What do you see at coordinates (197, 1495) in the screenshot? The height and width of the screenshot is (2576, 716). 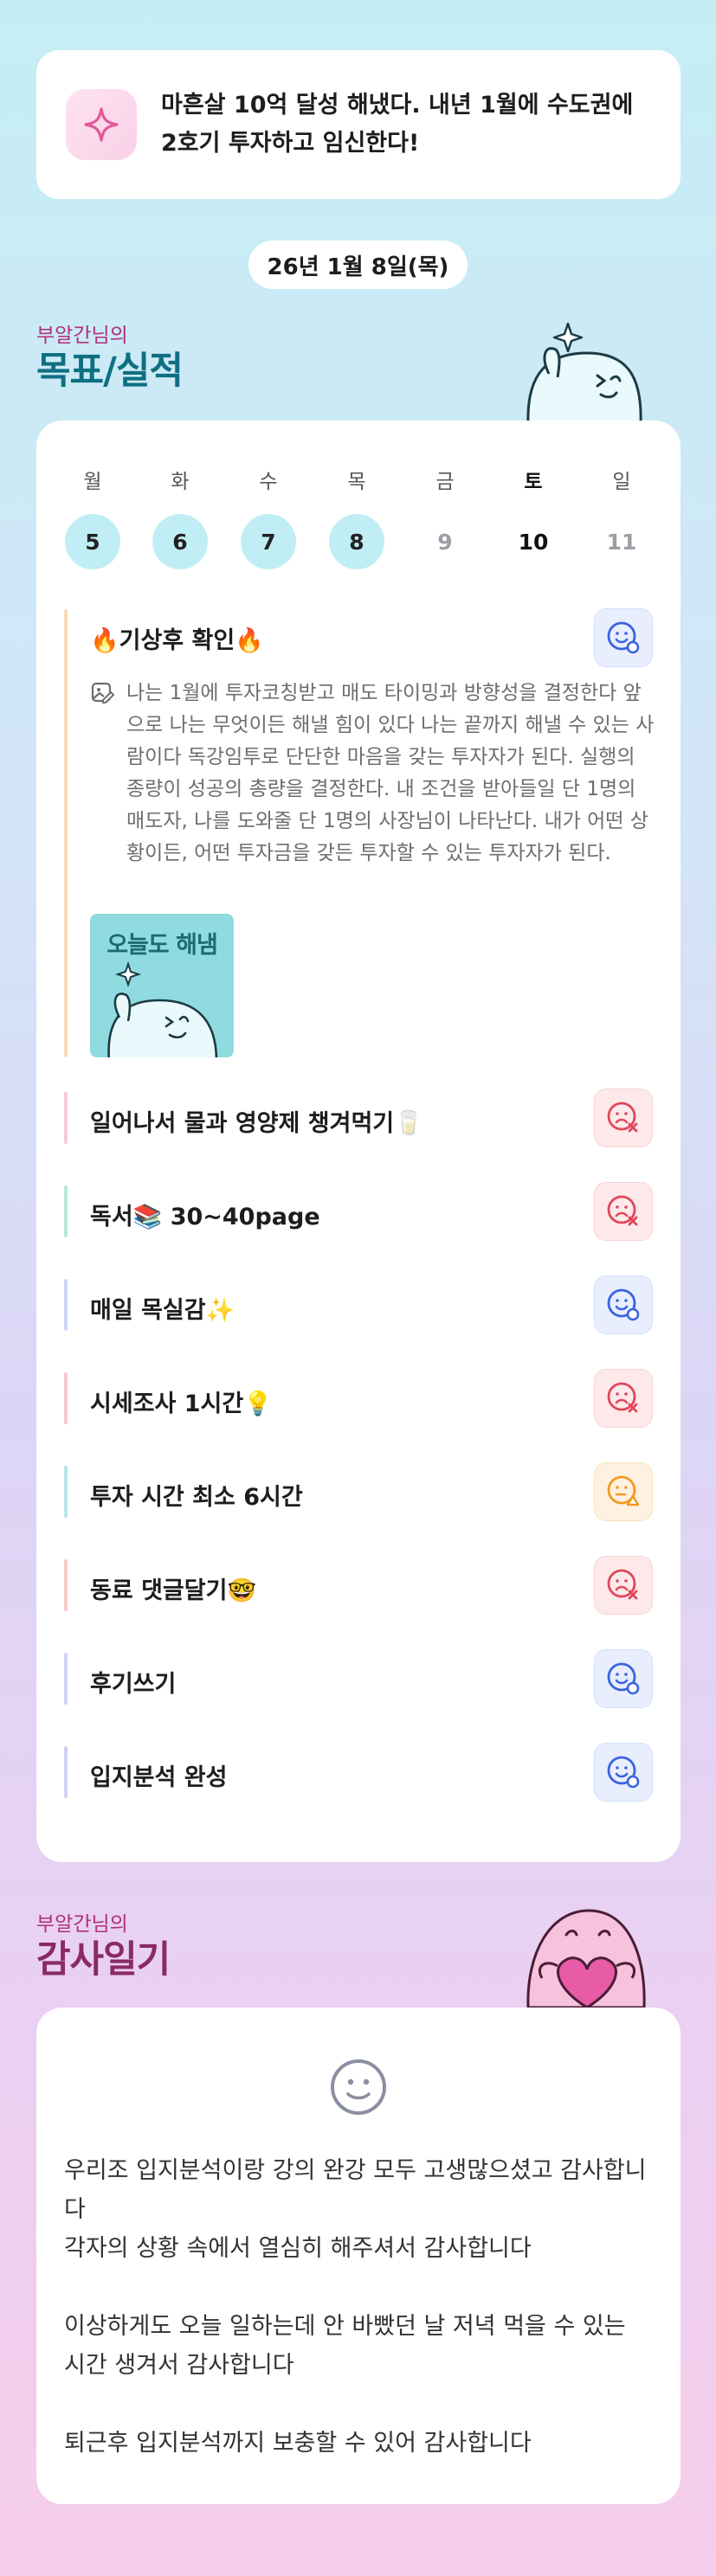 I see `goal-title: 투자 시간 최소 6시간` at bounding box center [197, 1495].